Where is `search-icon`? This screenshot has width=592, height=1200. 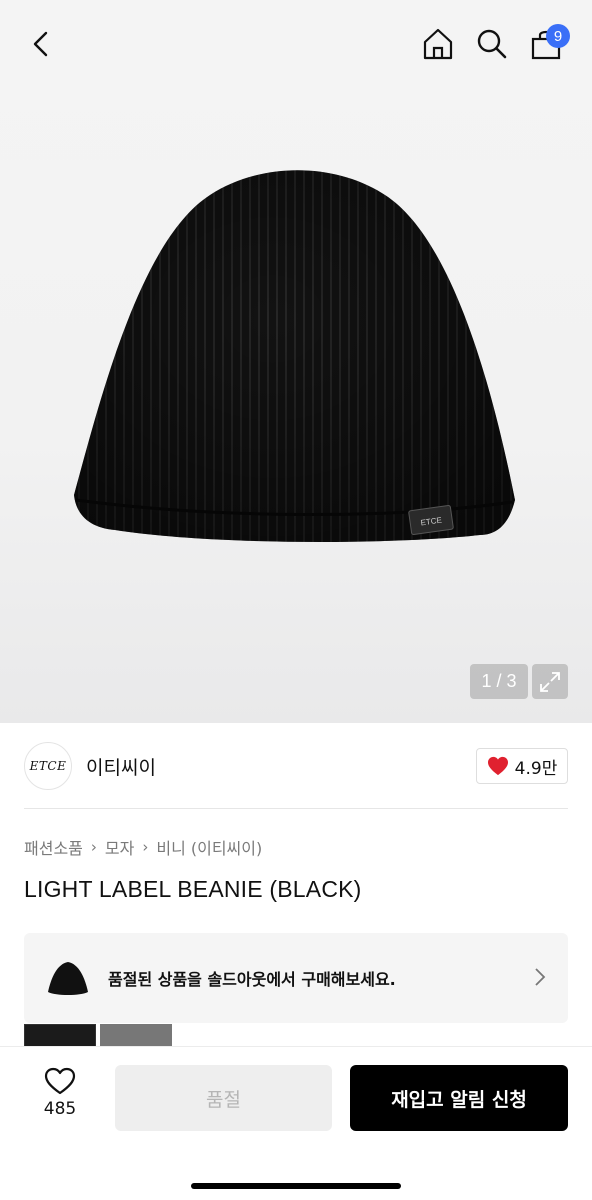 search-icon is located at coordinates (492, 44).